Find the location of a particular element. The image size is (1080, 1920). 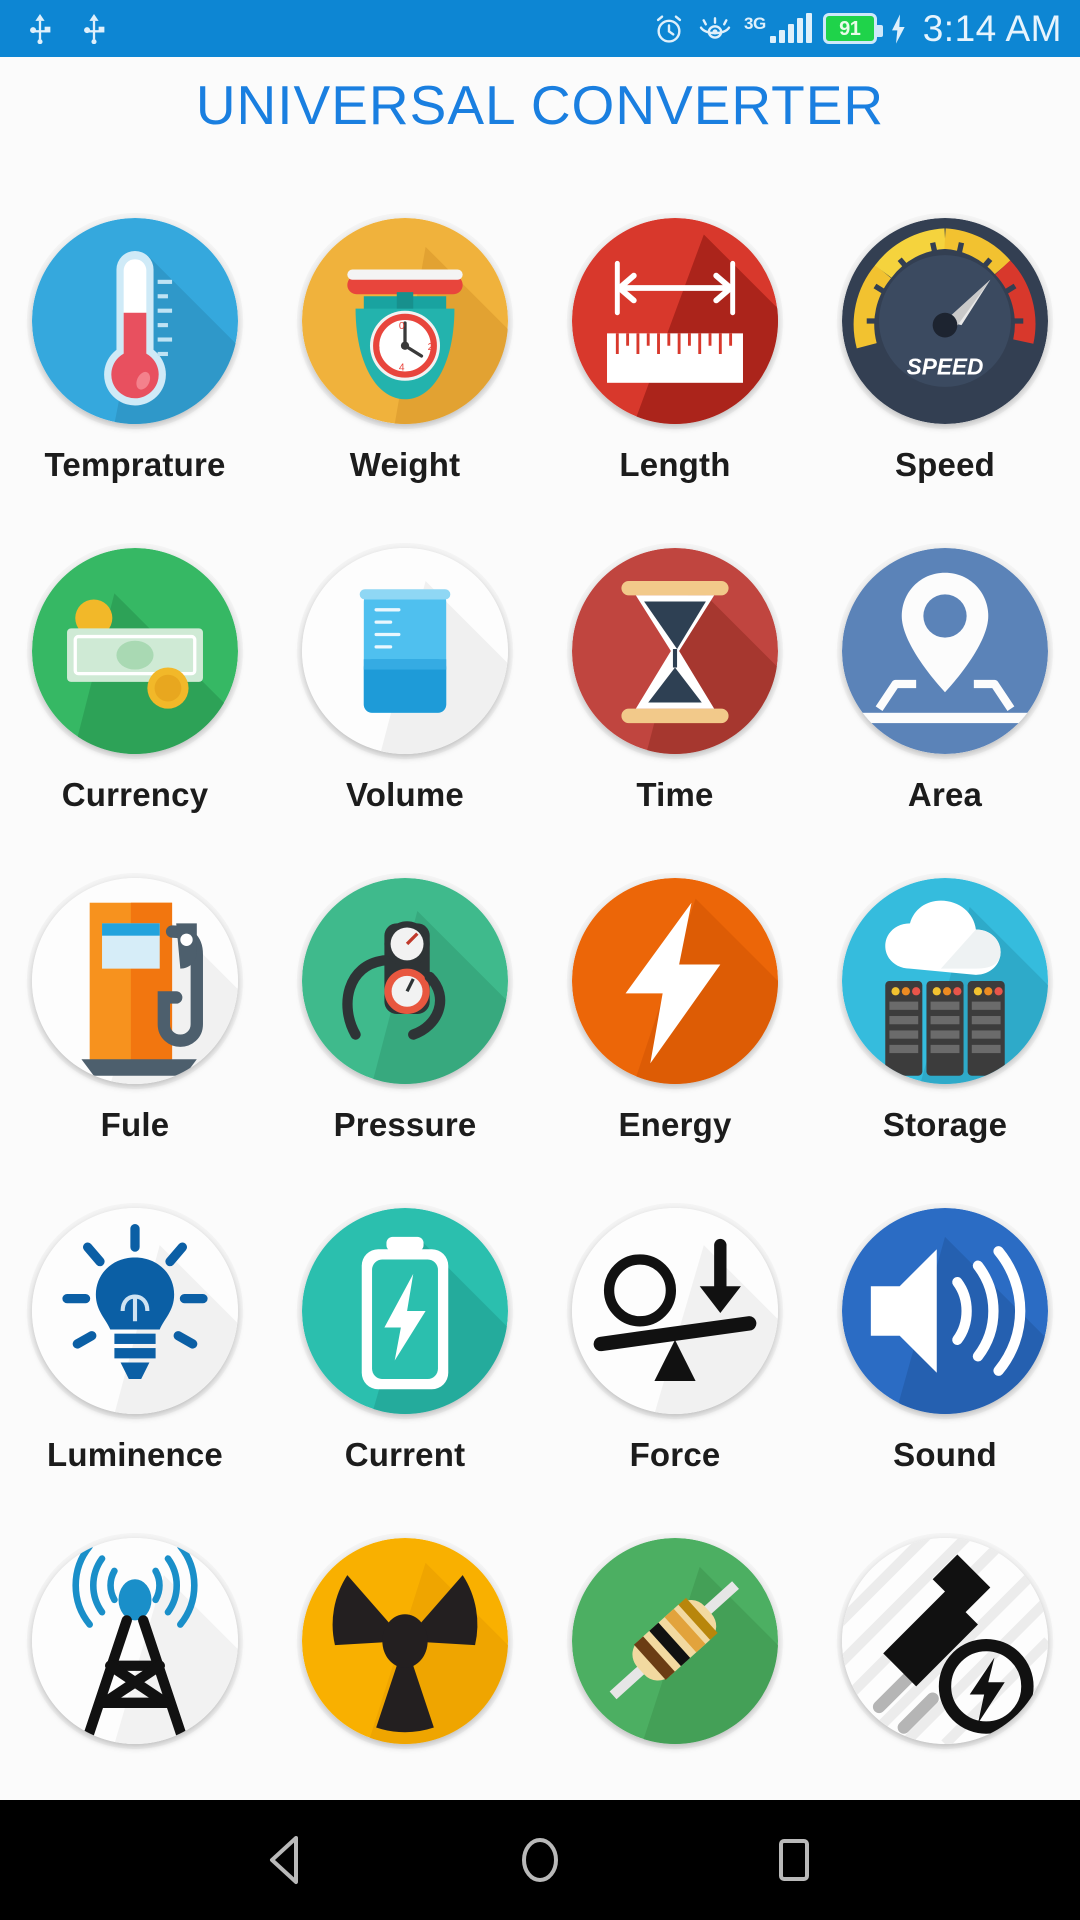

kitchen-scale-icon: 0 2 4 6 is located at coordinates (405, 321).